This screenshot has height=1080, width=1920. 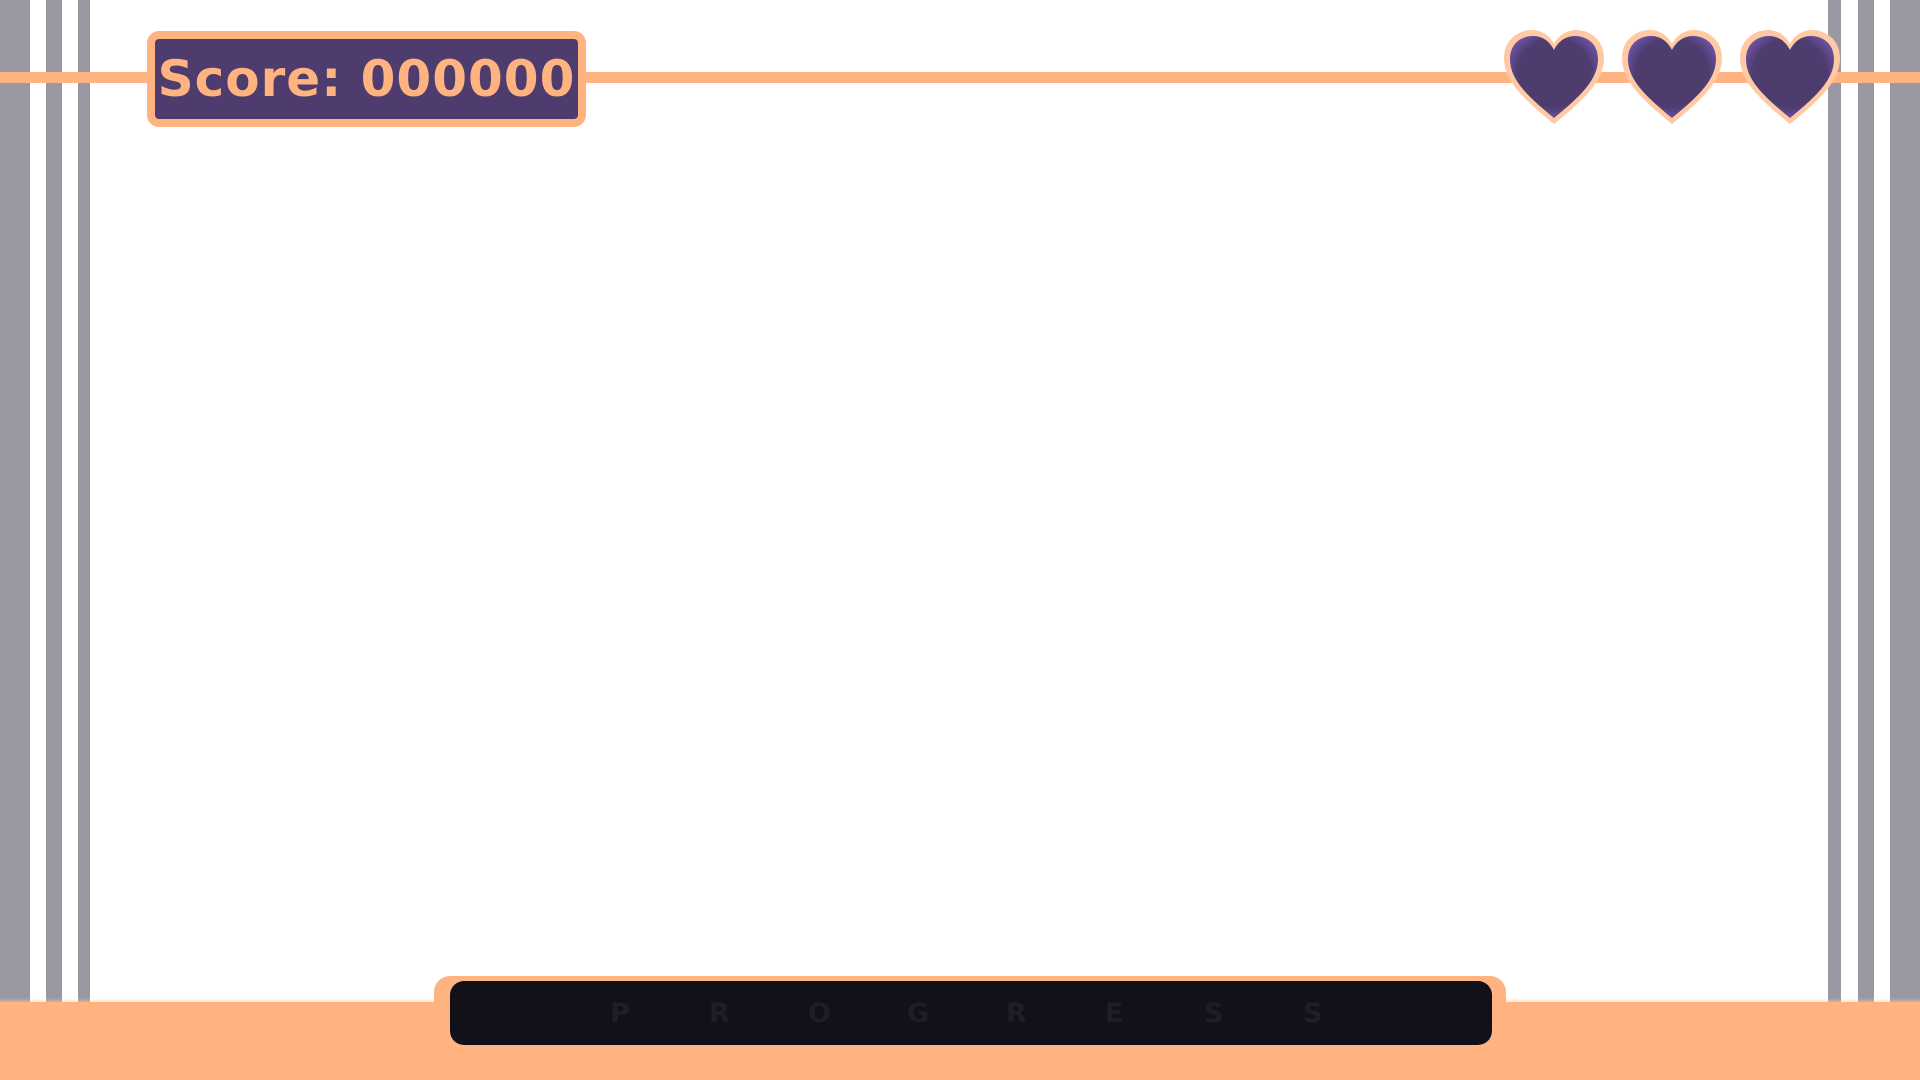 What do you see at coordinates (1834, 505) in the screenshot?
I see `right-stripe-inner` at bounding box center [1834, 505].